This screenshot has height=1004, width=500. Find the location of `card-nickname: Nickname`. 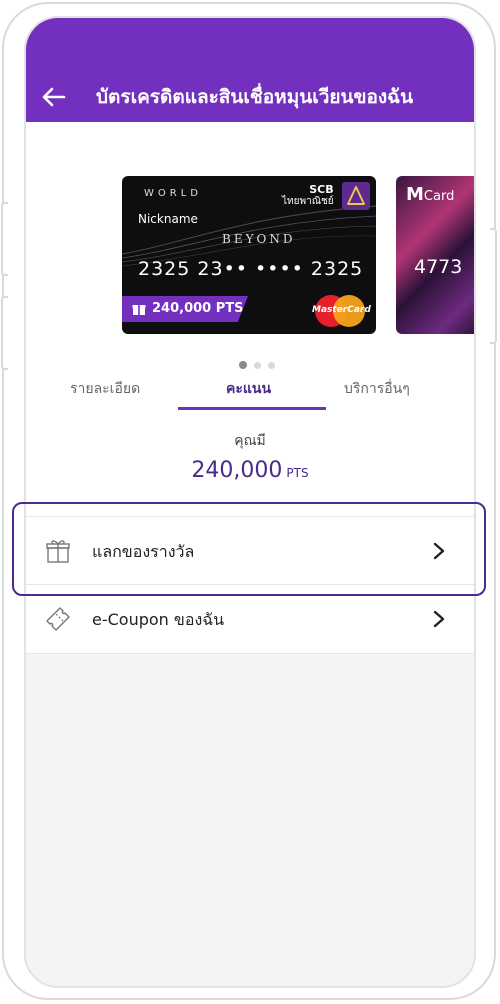

card-nickname: Nickname is located at coordinates (168, 219).